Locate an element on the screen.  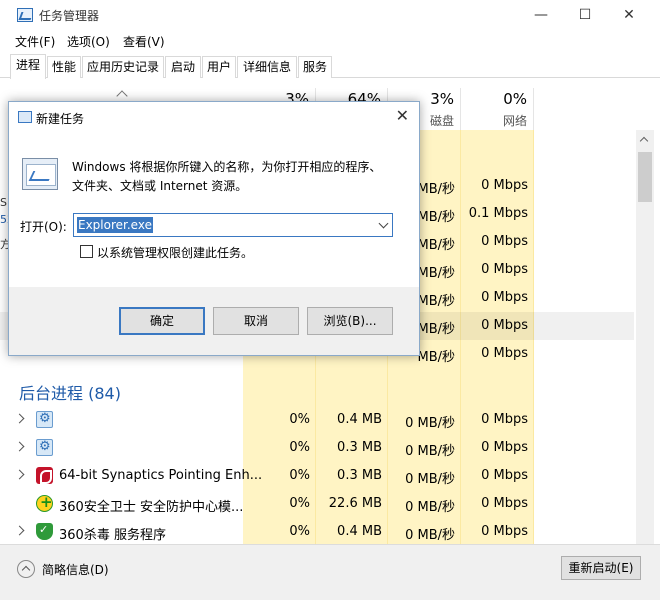
bottom-bar: 简略信息(D) 重新启动(E) is located at coordinates (330, 572).